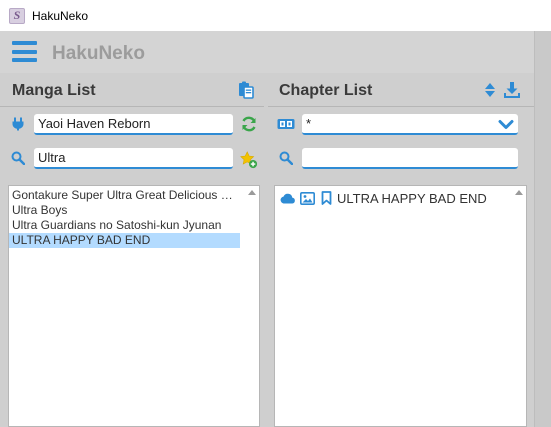 The height and width of the screenshot is (427, 551). What do you see at coordinates (132, 90) in the screenshot?
I see `manga-list-header: Manga List` at bounding box center [132, 90].